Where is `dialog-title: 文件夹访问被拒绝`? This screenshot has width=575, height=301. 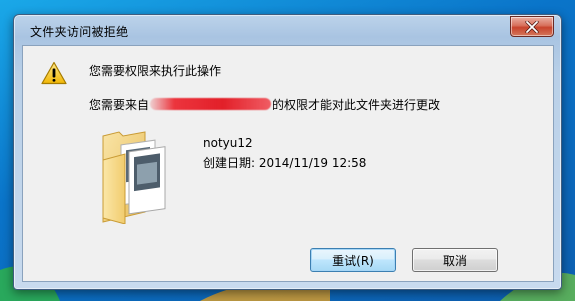
dialog-title: 文件夹访问被拒绝 is located at coordinates (79, 32).